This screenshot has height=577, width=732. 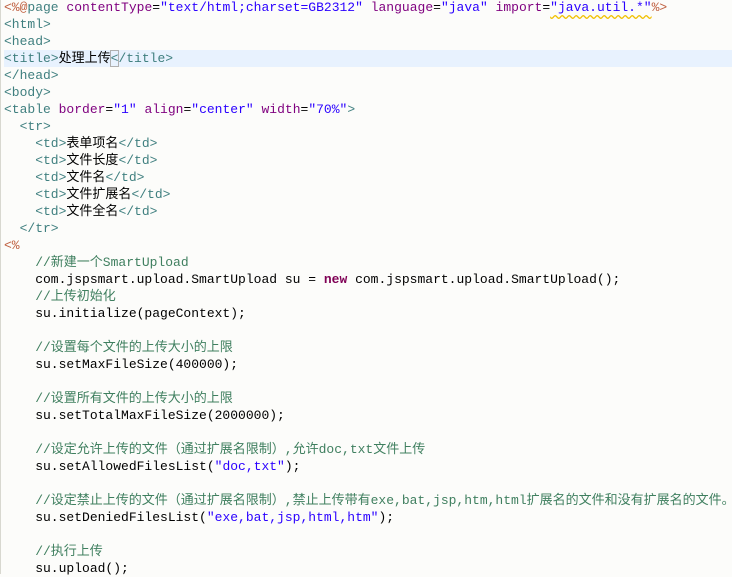 I want to click on code-token: border, so click(x=78, y=109).